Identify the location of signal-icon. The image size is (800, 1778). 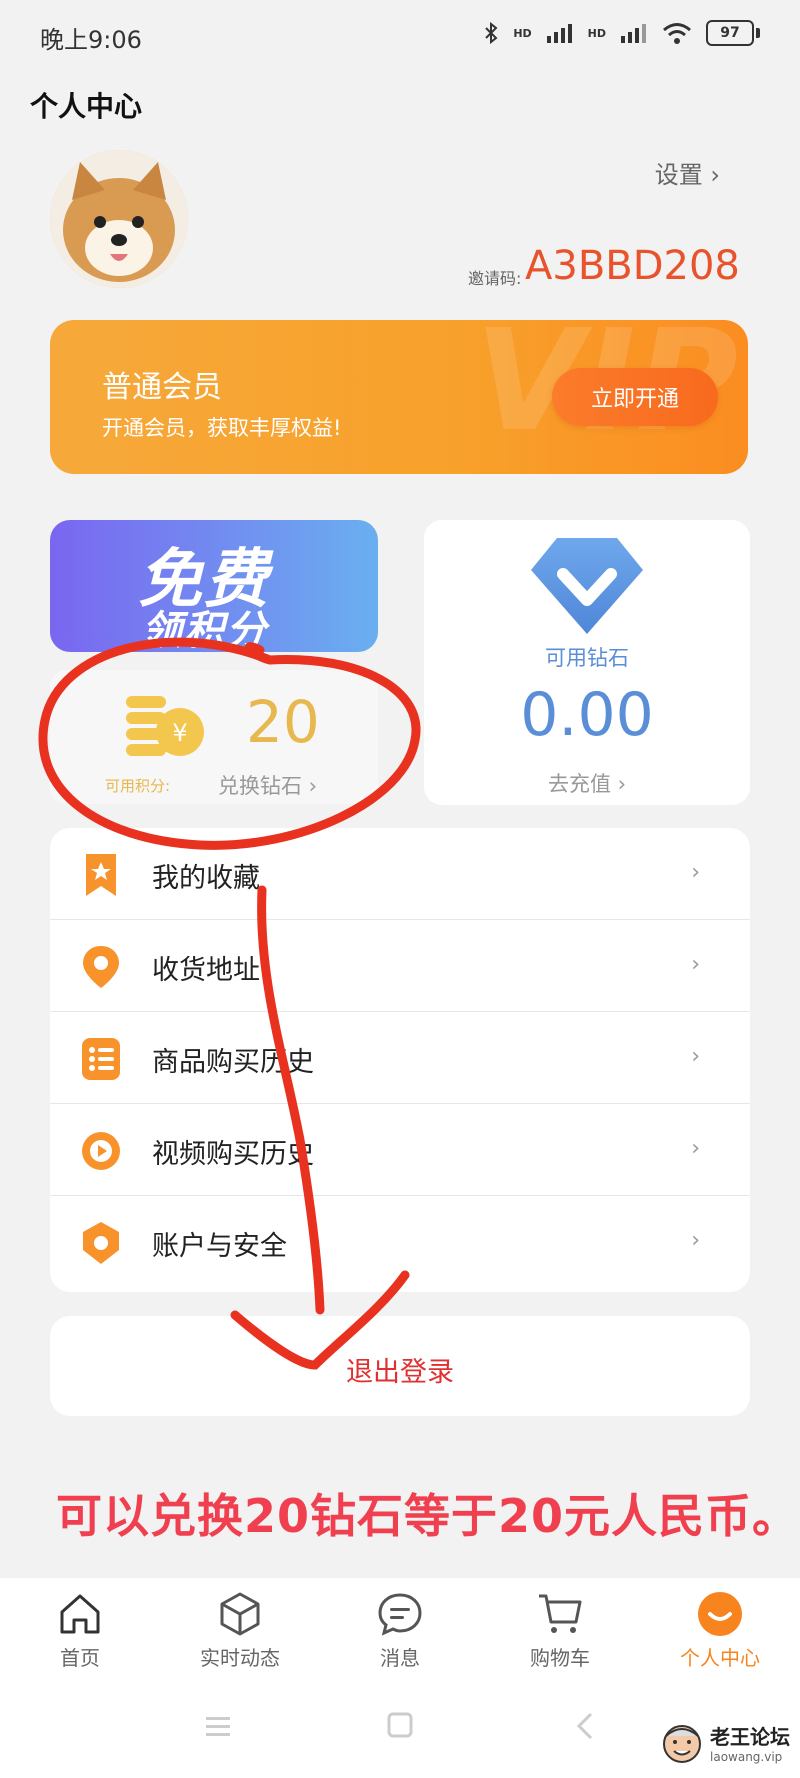
(559, 33).